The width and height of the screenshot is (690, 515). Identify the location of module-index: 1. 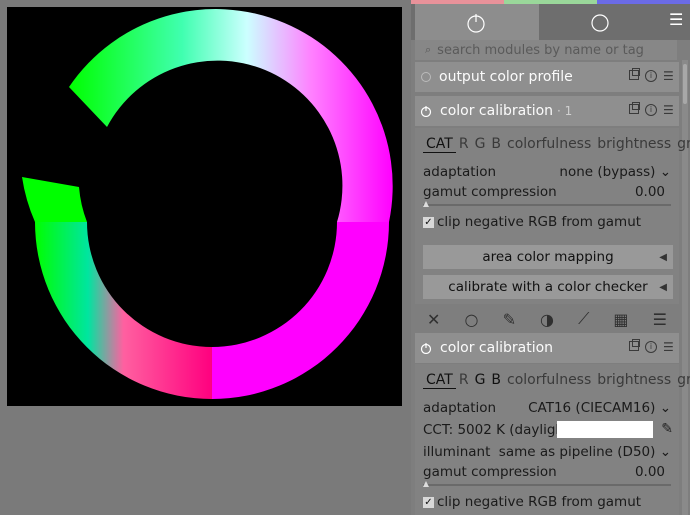
(568, 111).